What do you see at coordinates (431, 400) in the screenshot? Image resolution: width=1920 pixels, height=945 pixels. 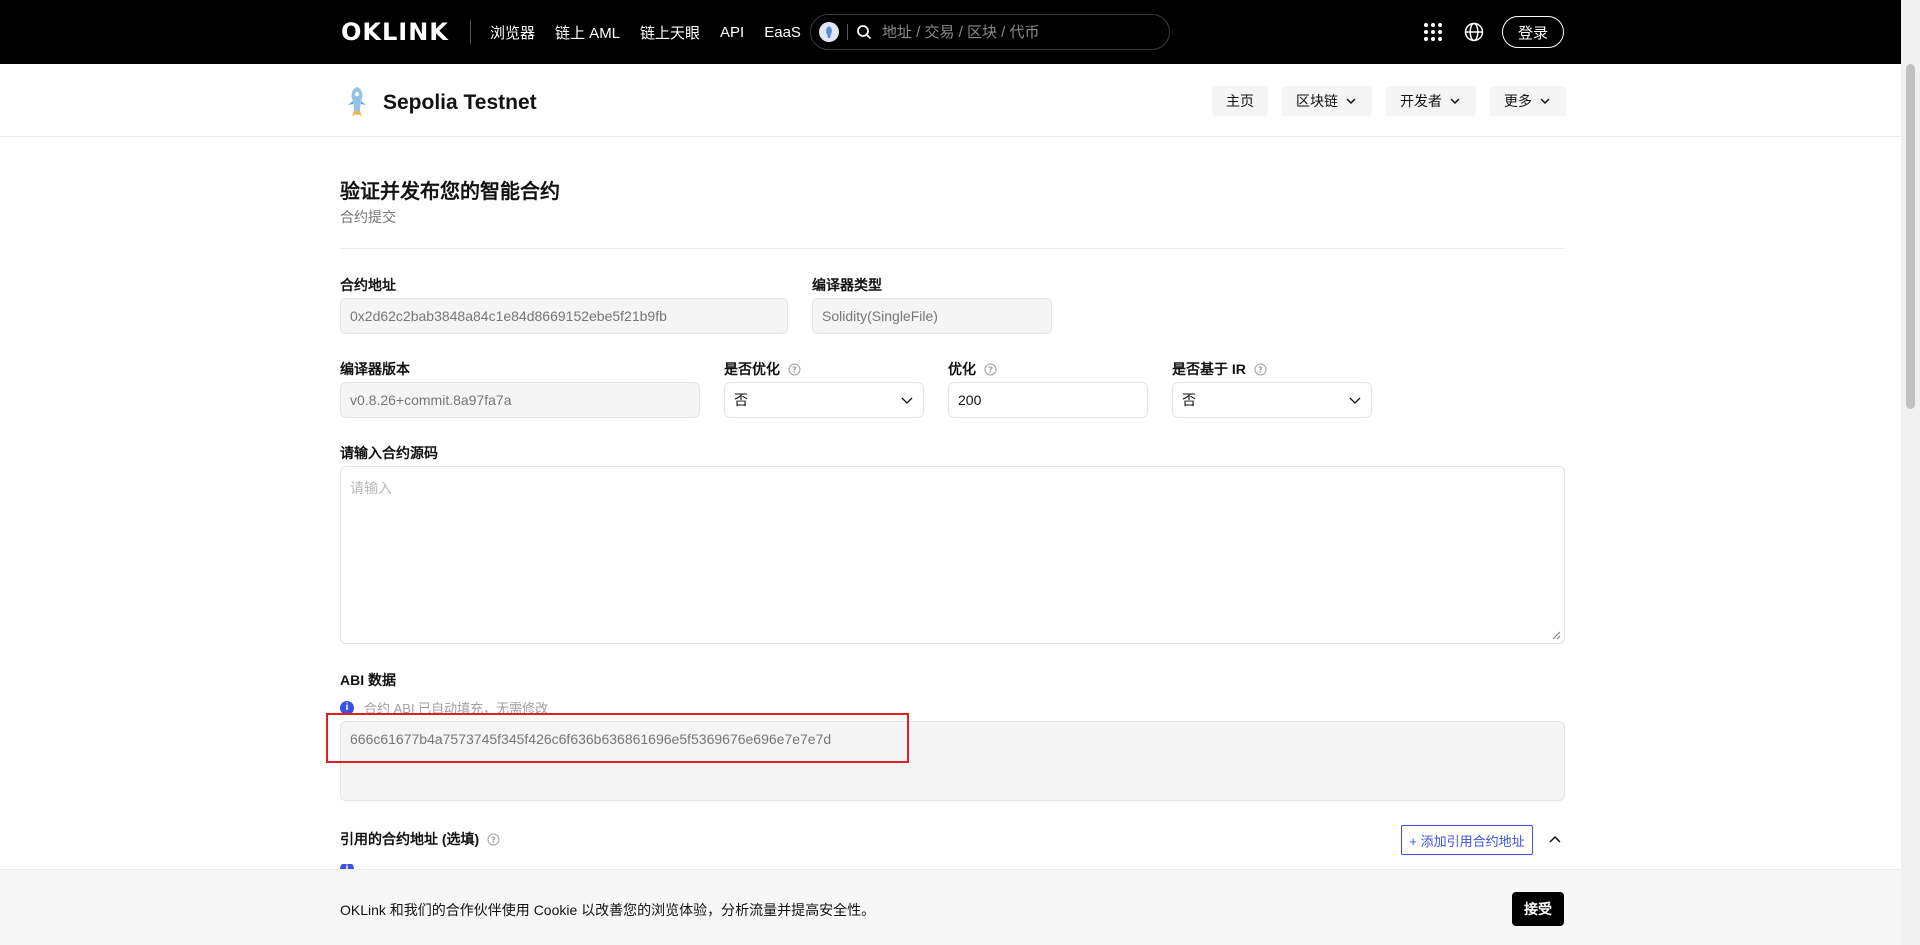 I see `compiler-version-value: v0.8.26+commit.8a97fa7a` at bounding box center [431, 400].